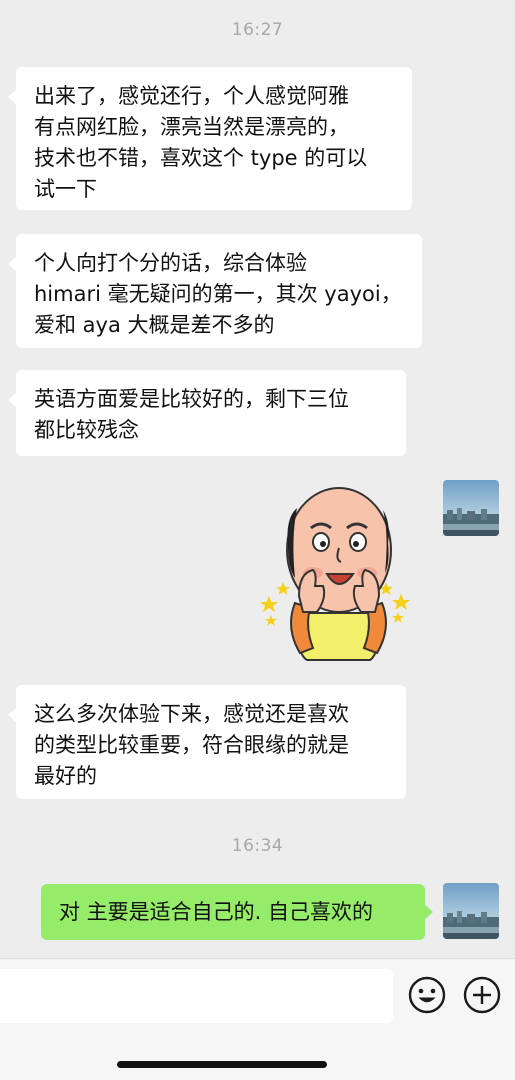 Image resolution: width=515 pixels, height=1080 pixels. Describe the element at coordinates (191, 745) in the screenshot. I see `message-line: 的类型比较重要，符合眼缘的就是` at that location.